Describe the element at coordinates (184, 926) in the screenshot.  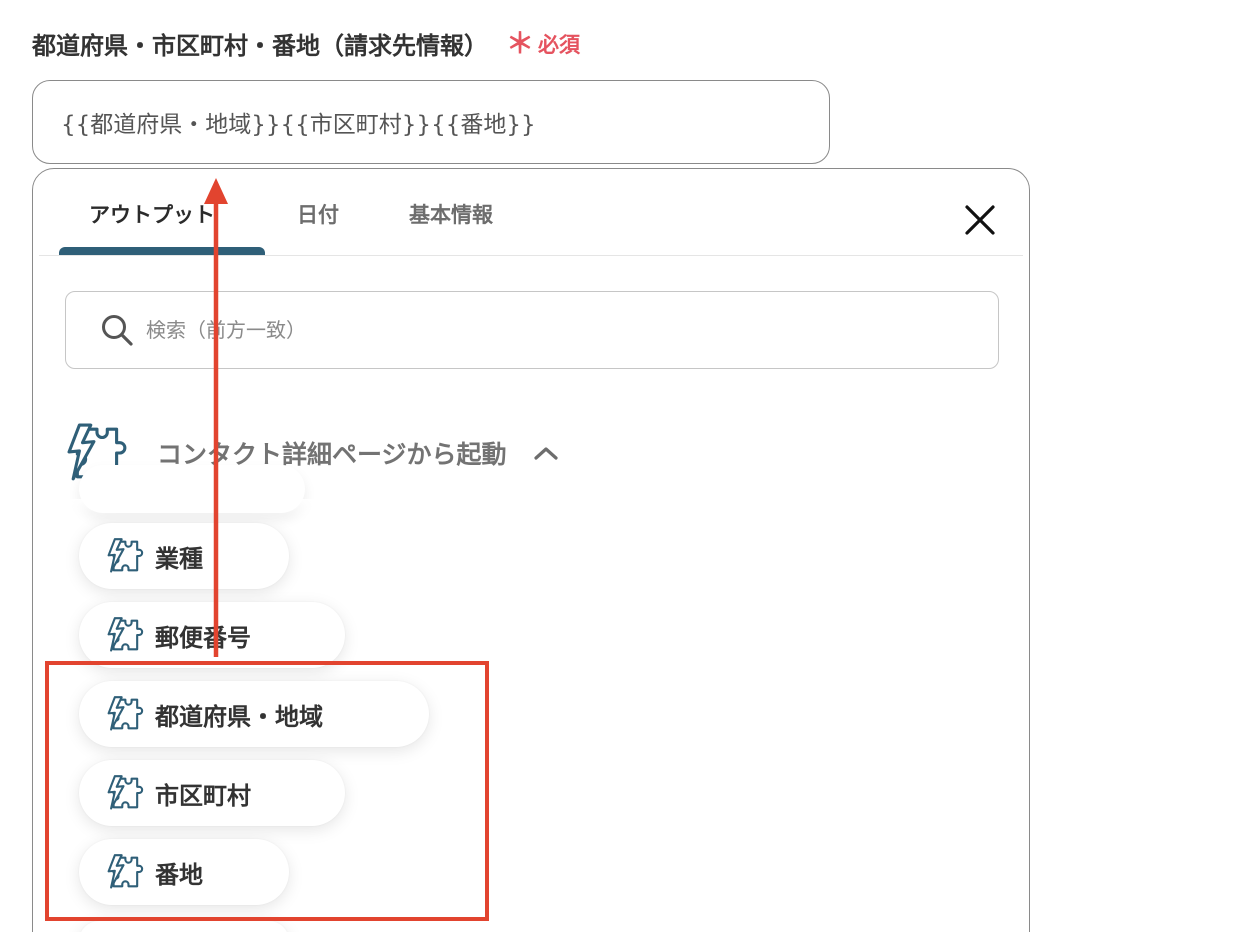
I see `list-item-partial-bottom` at that location.